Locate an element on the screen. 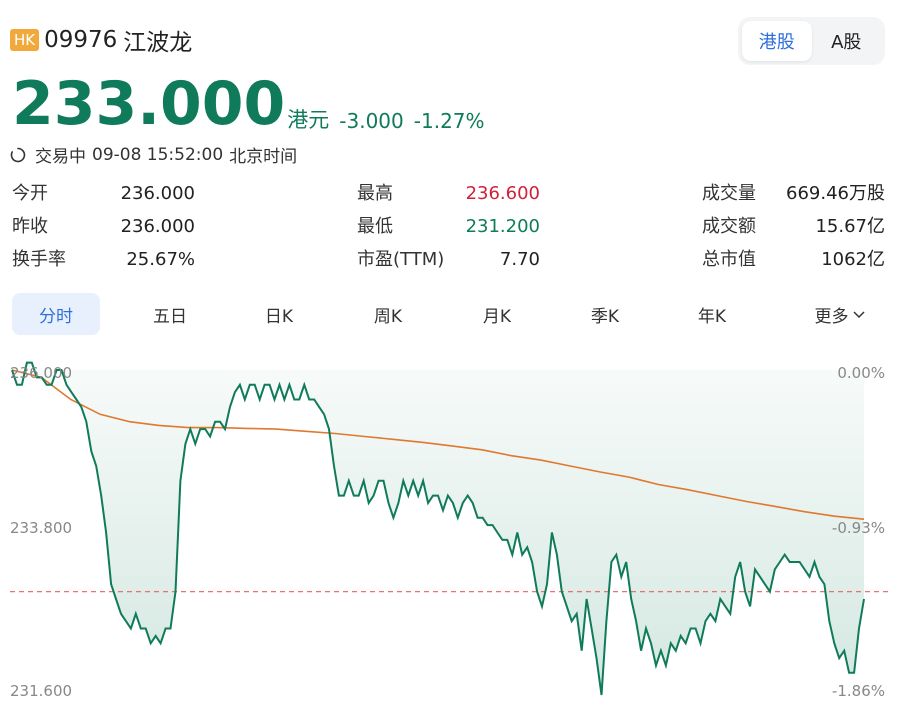  stat-label: 今开 is located at coordinates (30, 193).